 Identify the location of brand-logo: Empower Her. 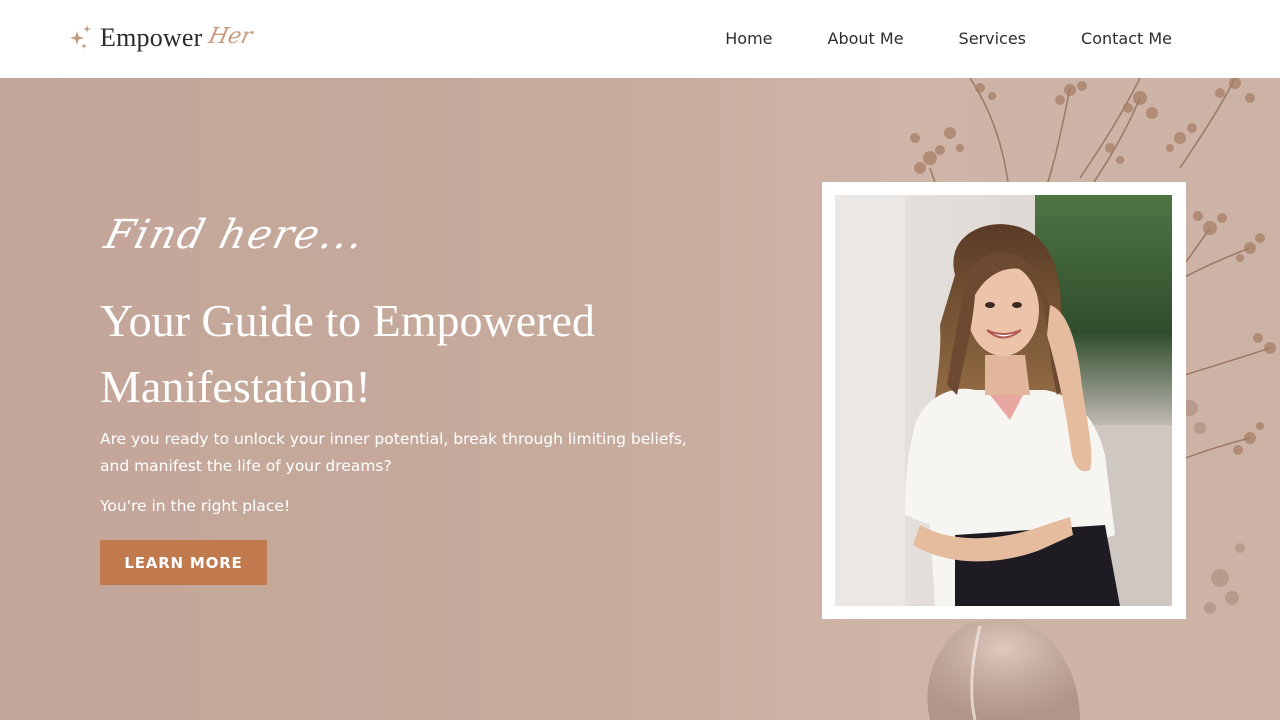
(161, 38).